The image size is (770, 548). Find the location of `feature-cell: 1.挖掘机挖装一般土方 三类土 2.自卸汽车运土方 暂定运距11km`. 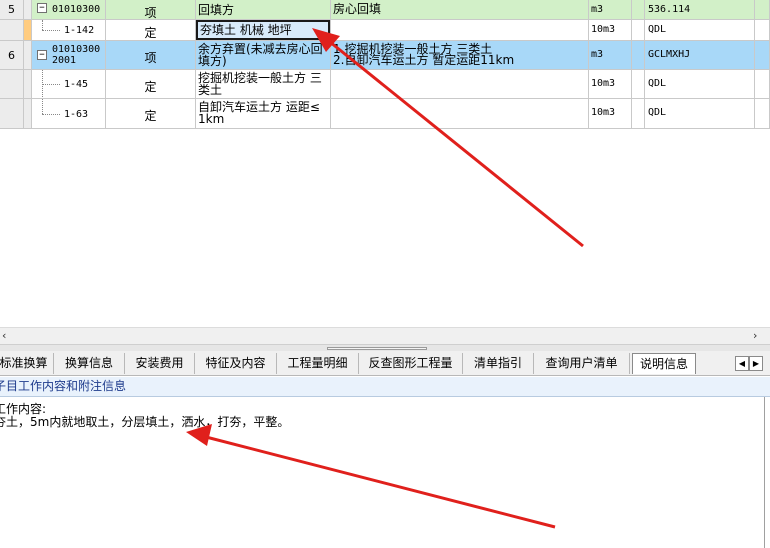

feature-cell: 1.挖掘机挖装一般土方 三类土 2.自卸汽车运土方 暂定运距11km is located at coordinates (460, 55).